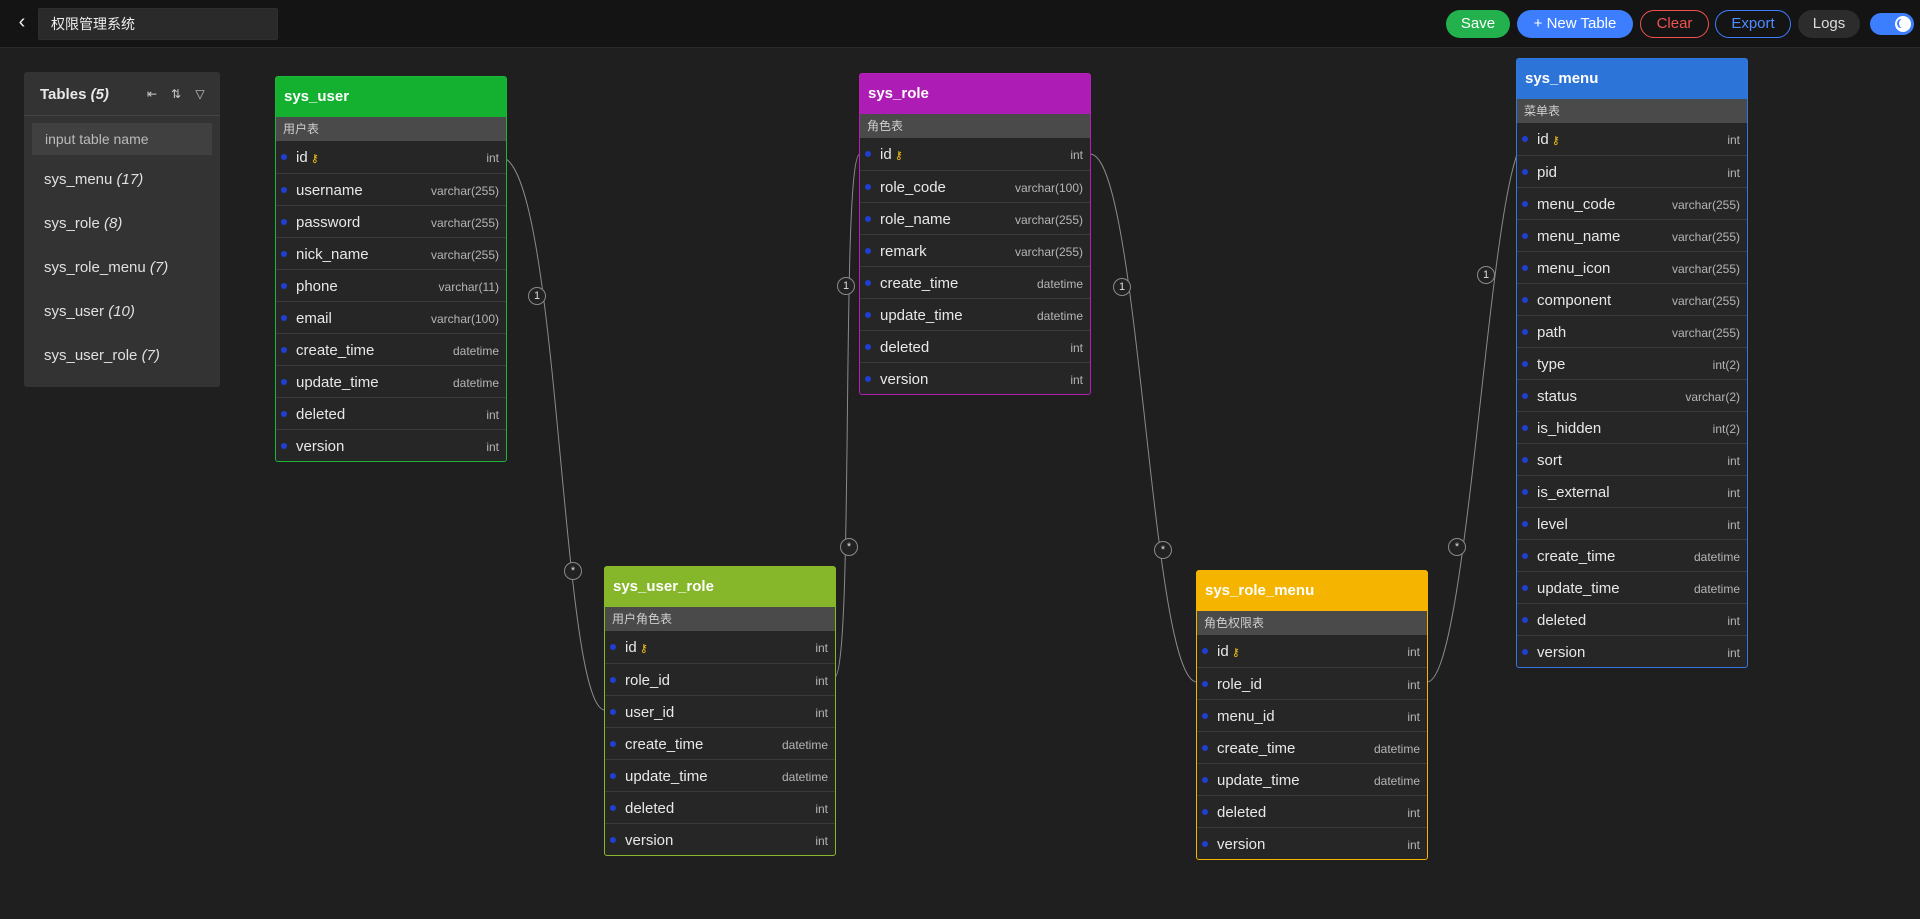 The height and width of the screenshot is (919, 1920). Describe the element at coordinates (89, 311) in the screenshot. I see `sidebar-item-sys-user: sys_user (10)` at that location.